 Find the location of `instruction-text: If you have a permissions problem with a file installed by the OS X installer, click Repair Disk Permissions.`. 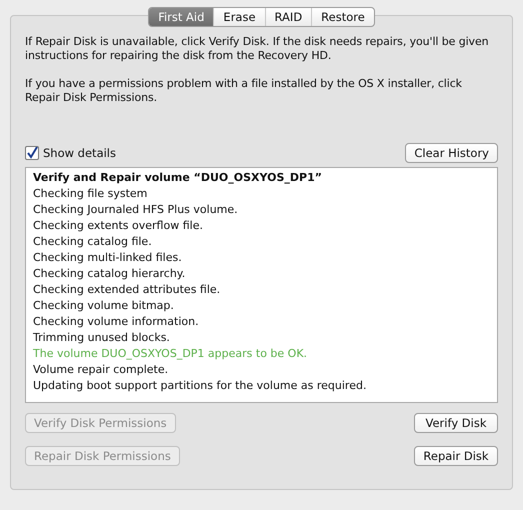

instruction-text: If you have a permissions problem with a file installed by the OS X installer, click Repair Disk Permissions. is located at coordinates (244, 91).